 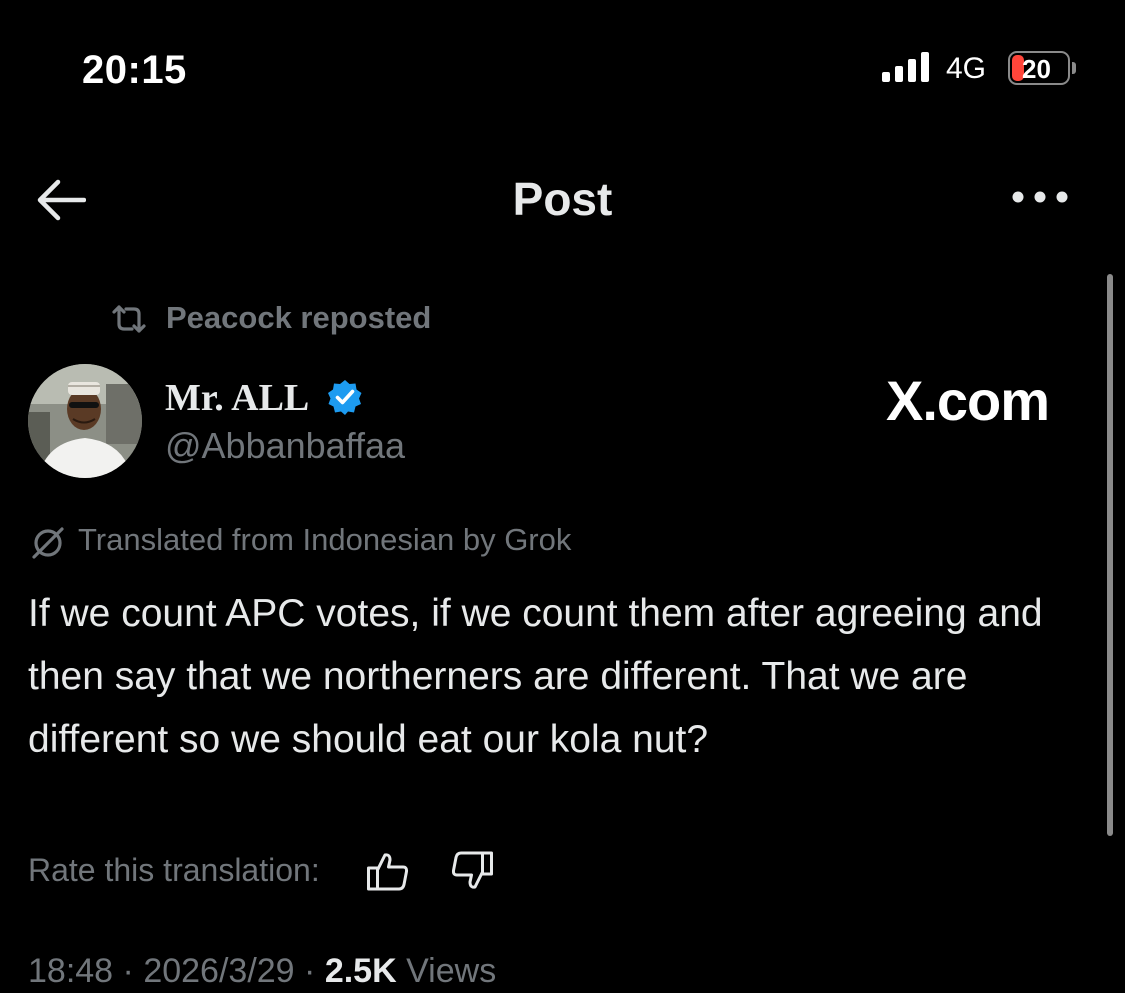 I want to click on author-name: Mr. ALL, so click(x=237, y=398).